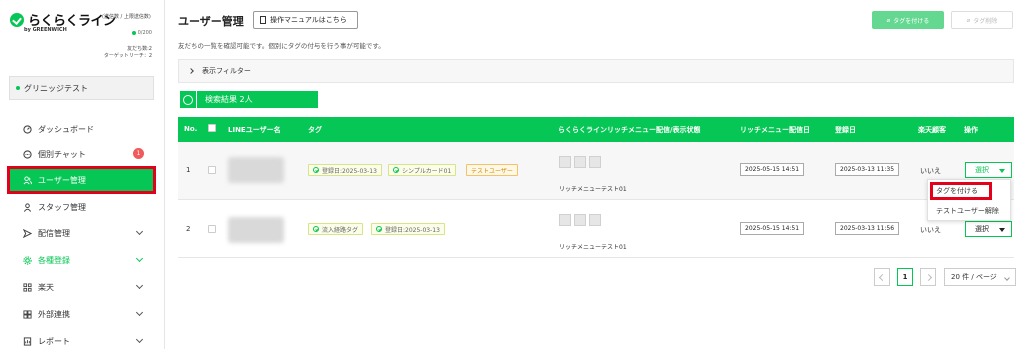 The height and width of the screenshot is (353, 1024). I want to click on nav-chat-label: 個別チャット, so click(62, 154).